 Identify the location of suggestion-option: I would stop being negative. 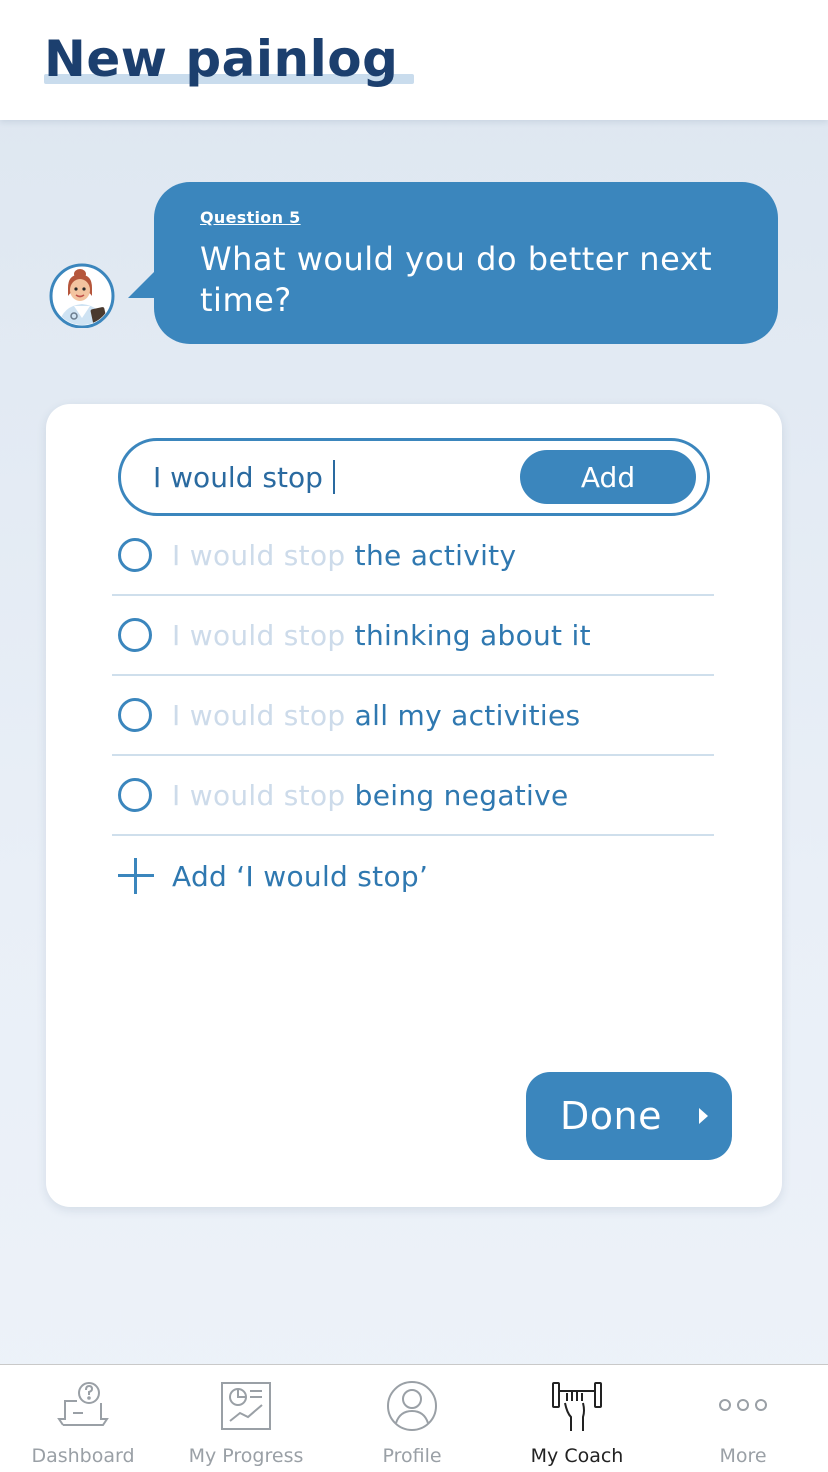
(413, 796).